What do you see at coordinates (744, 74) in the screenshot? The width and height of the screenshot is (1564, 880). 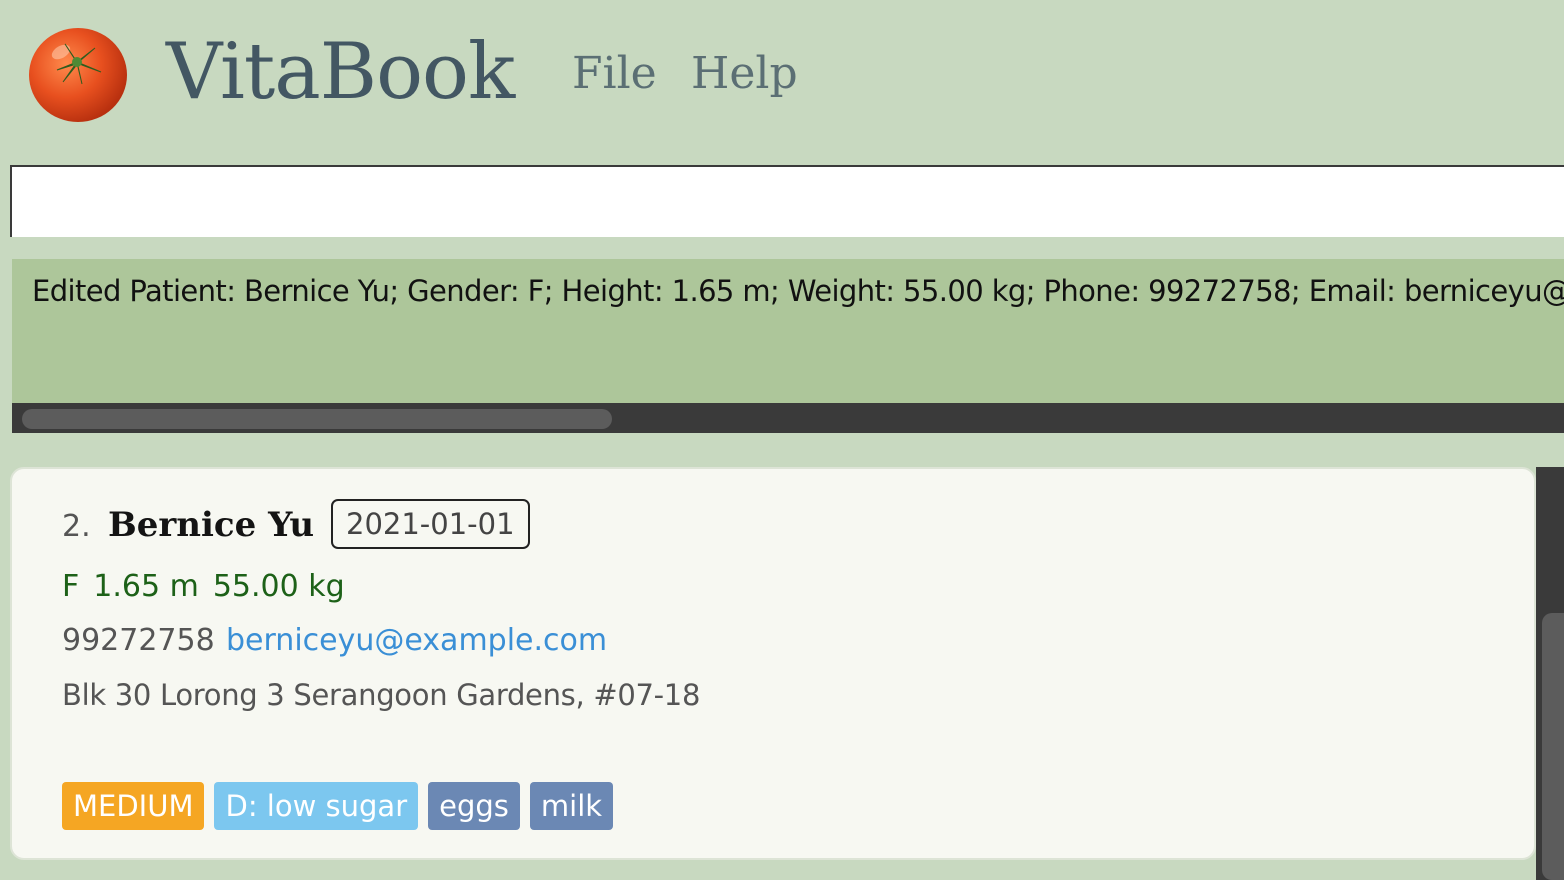 I see `menu-help: Help` at bounding box center [744, 74].